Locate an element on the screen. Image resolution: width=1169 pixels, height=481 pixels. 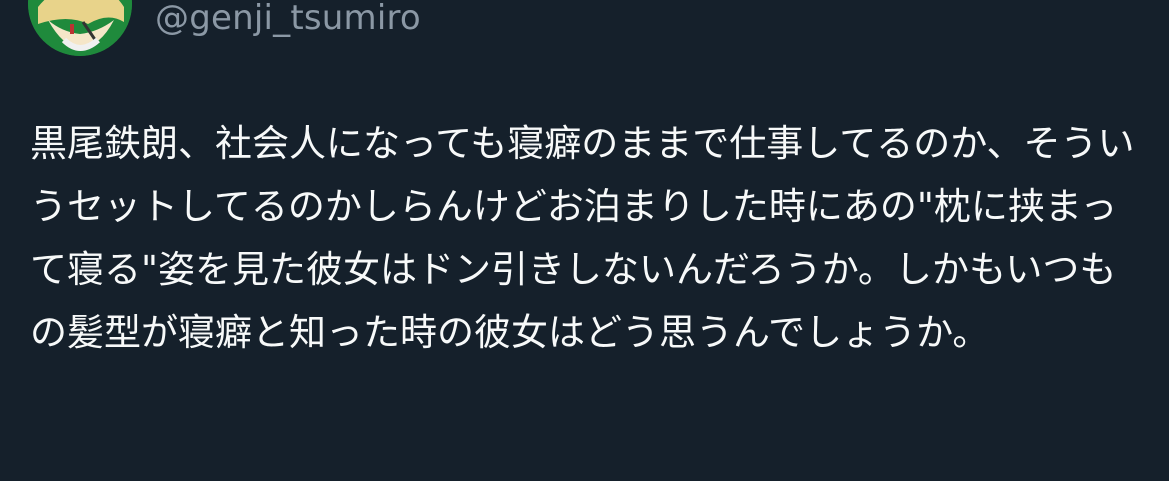
avatar-illustration-icon is located at coordinates (80, 28).